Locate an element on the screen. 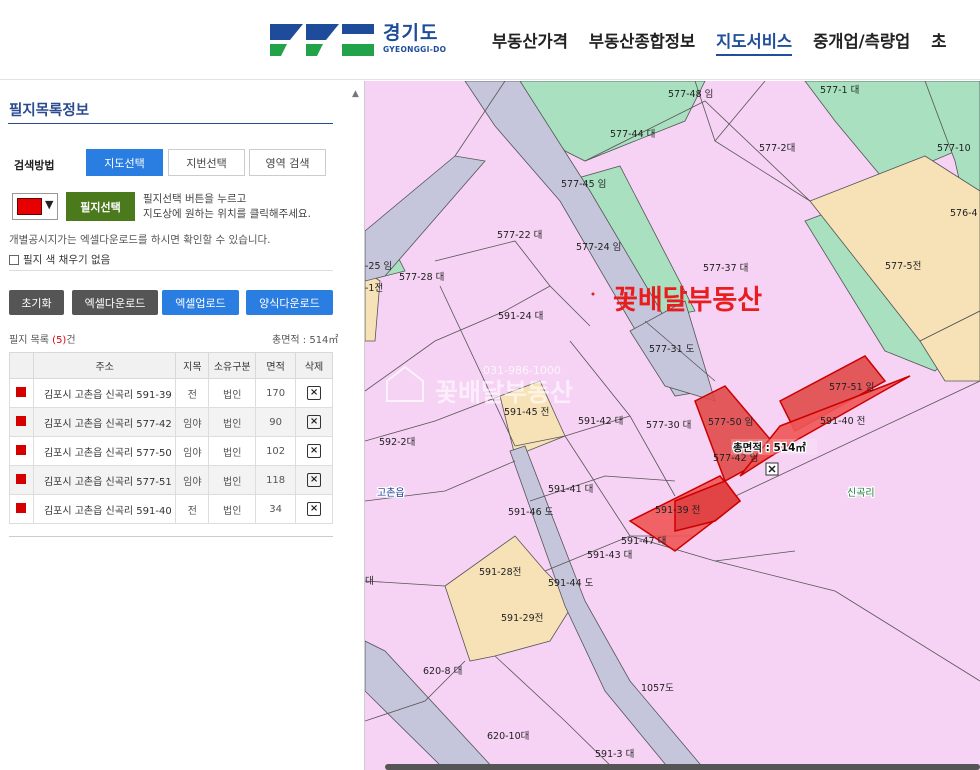  road is located at coordinates (430, 705).